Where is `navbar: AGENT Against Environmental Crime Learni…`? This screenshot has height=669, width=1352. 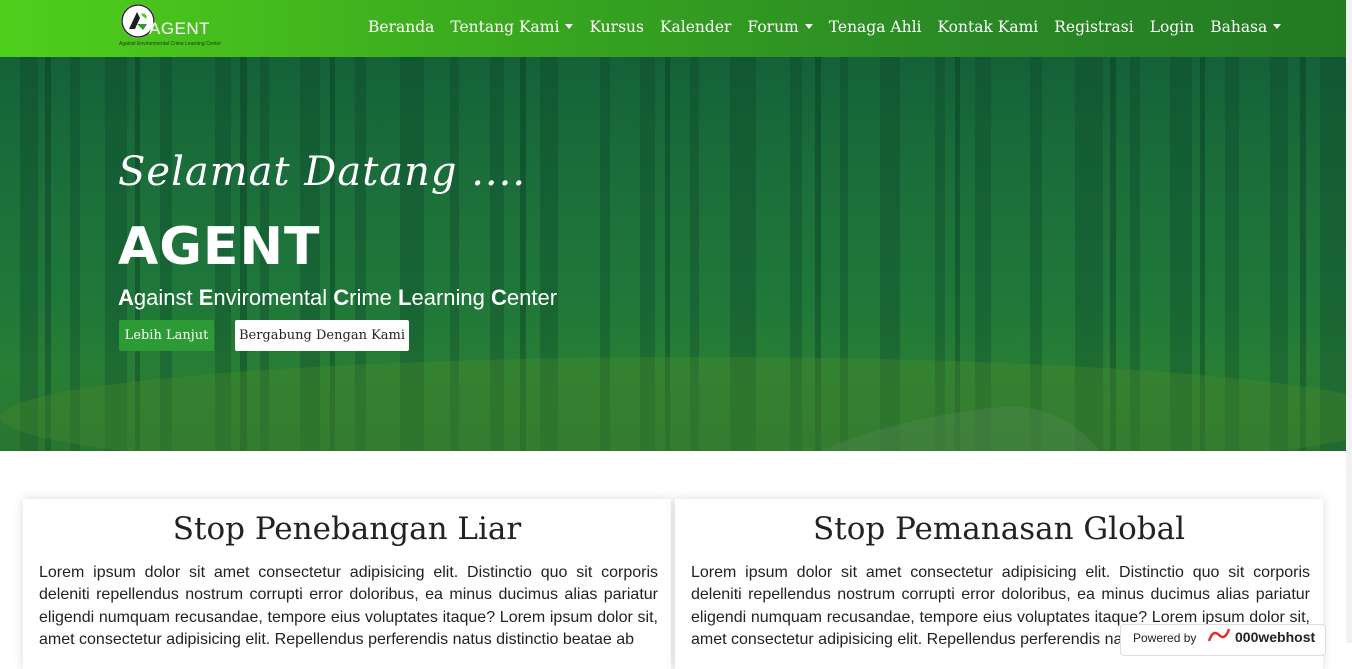 navbar: AGENT Against Environmental Crime Learni… is located at coordinates (676, 28).